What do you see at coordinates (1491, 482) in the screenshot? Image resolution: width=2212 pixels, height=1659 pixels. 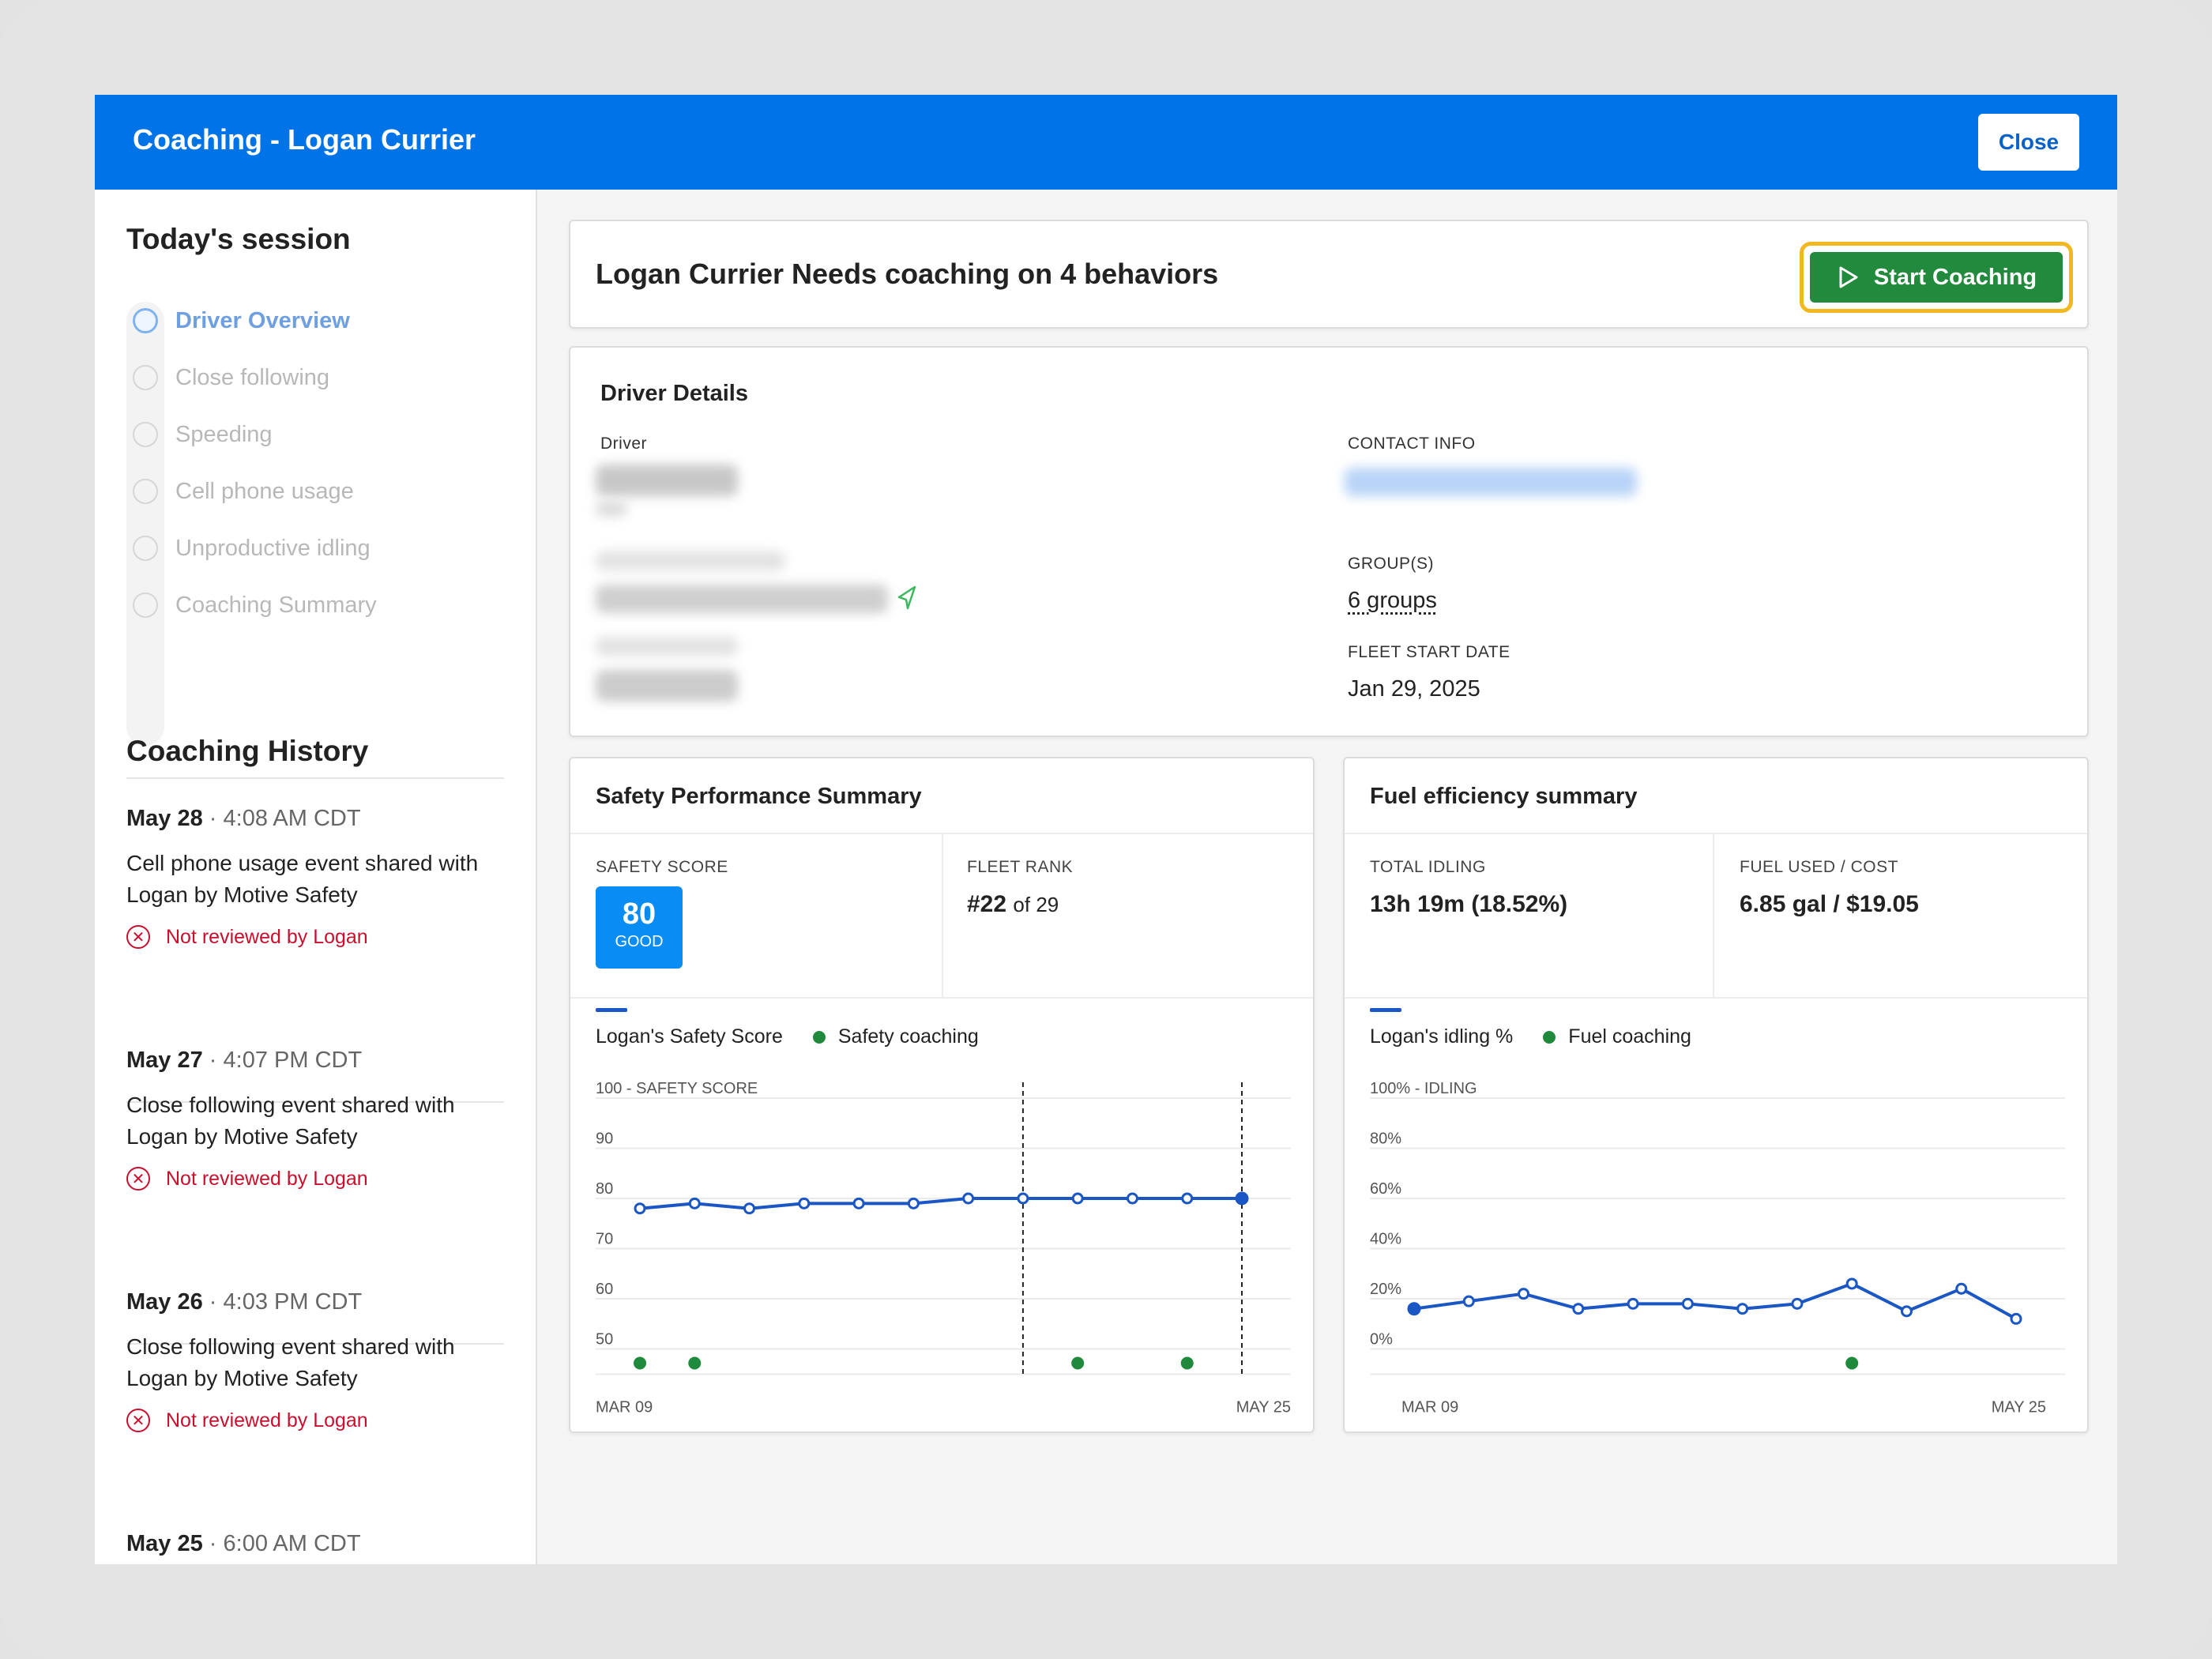 I see `redacted-contact-info` at bounding box center [1491, 482].